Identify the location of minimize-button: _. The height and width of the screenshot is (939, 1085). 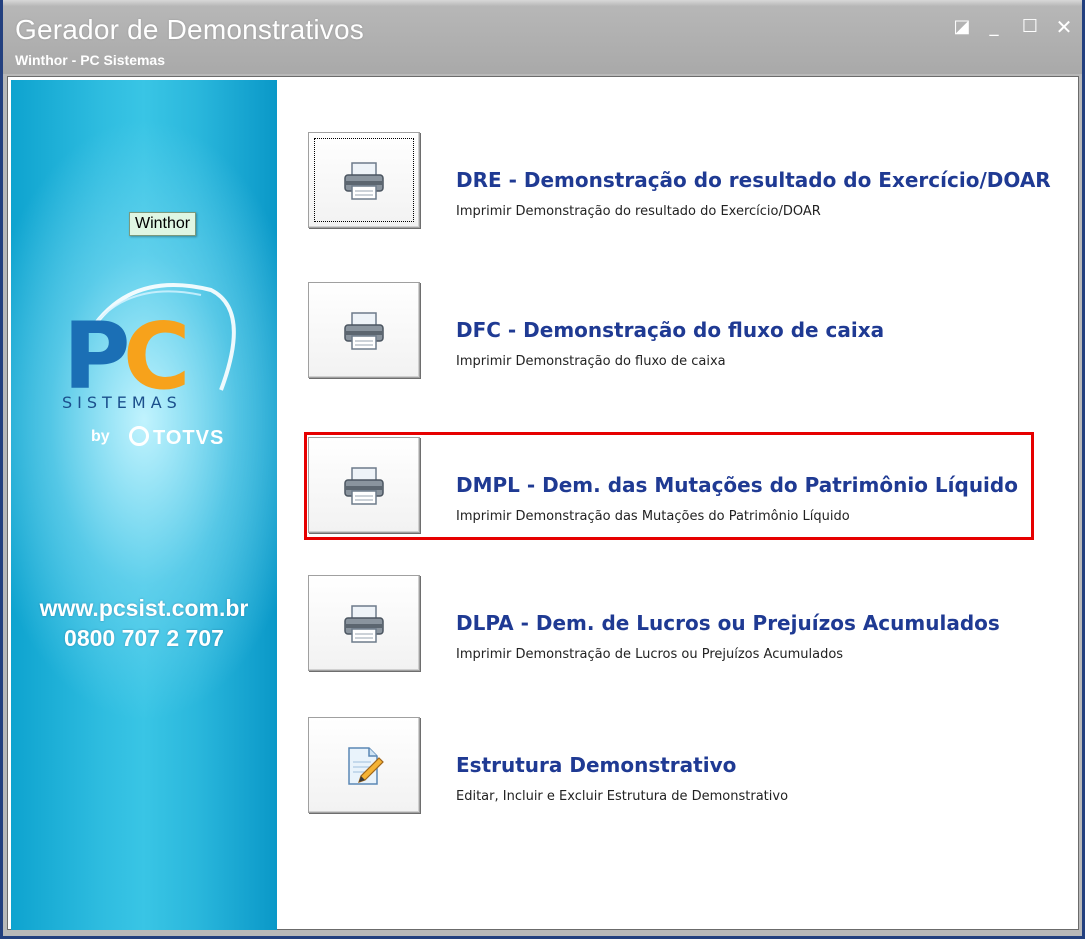
(994, 27).